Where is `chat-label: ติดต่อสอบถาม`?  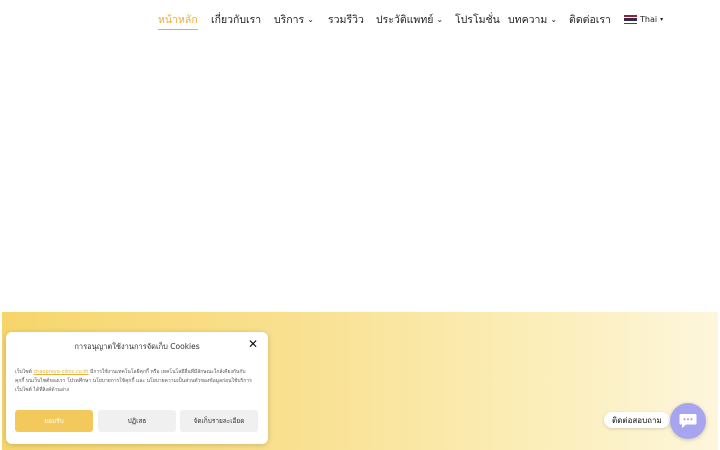 chat-label: ติดต่อสอบถาม is located at coordinates (637, 420).